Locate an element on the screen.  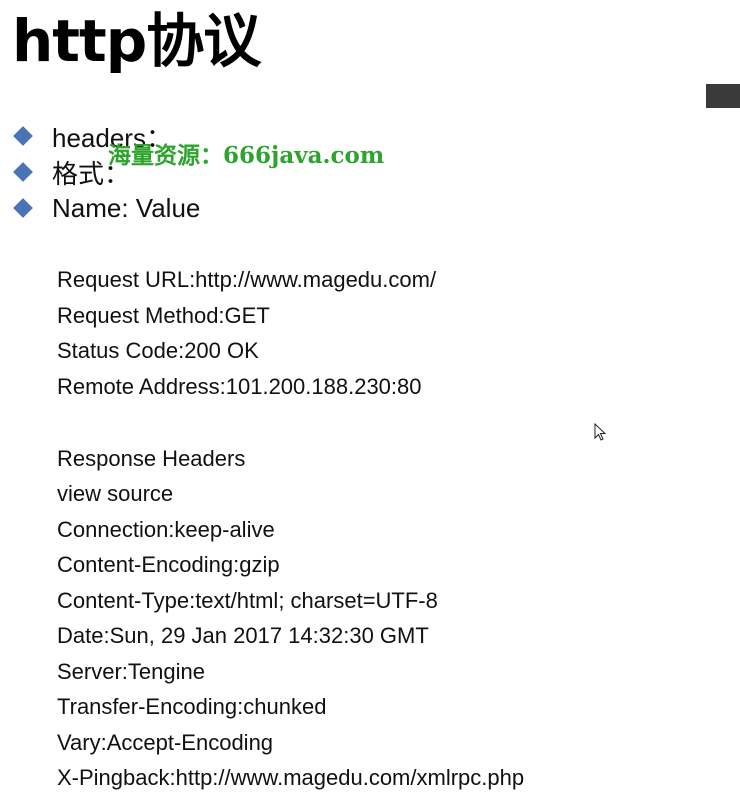
request-line: Status Code:200 OK is located at coordinates (158, 350).